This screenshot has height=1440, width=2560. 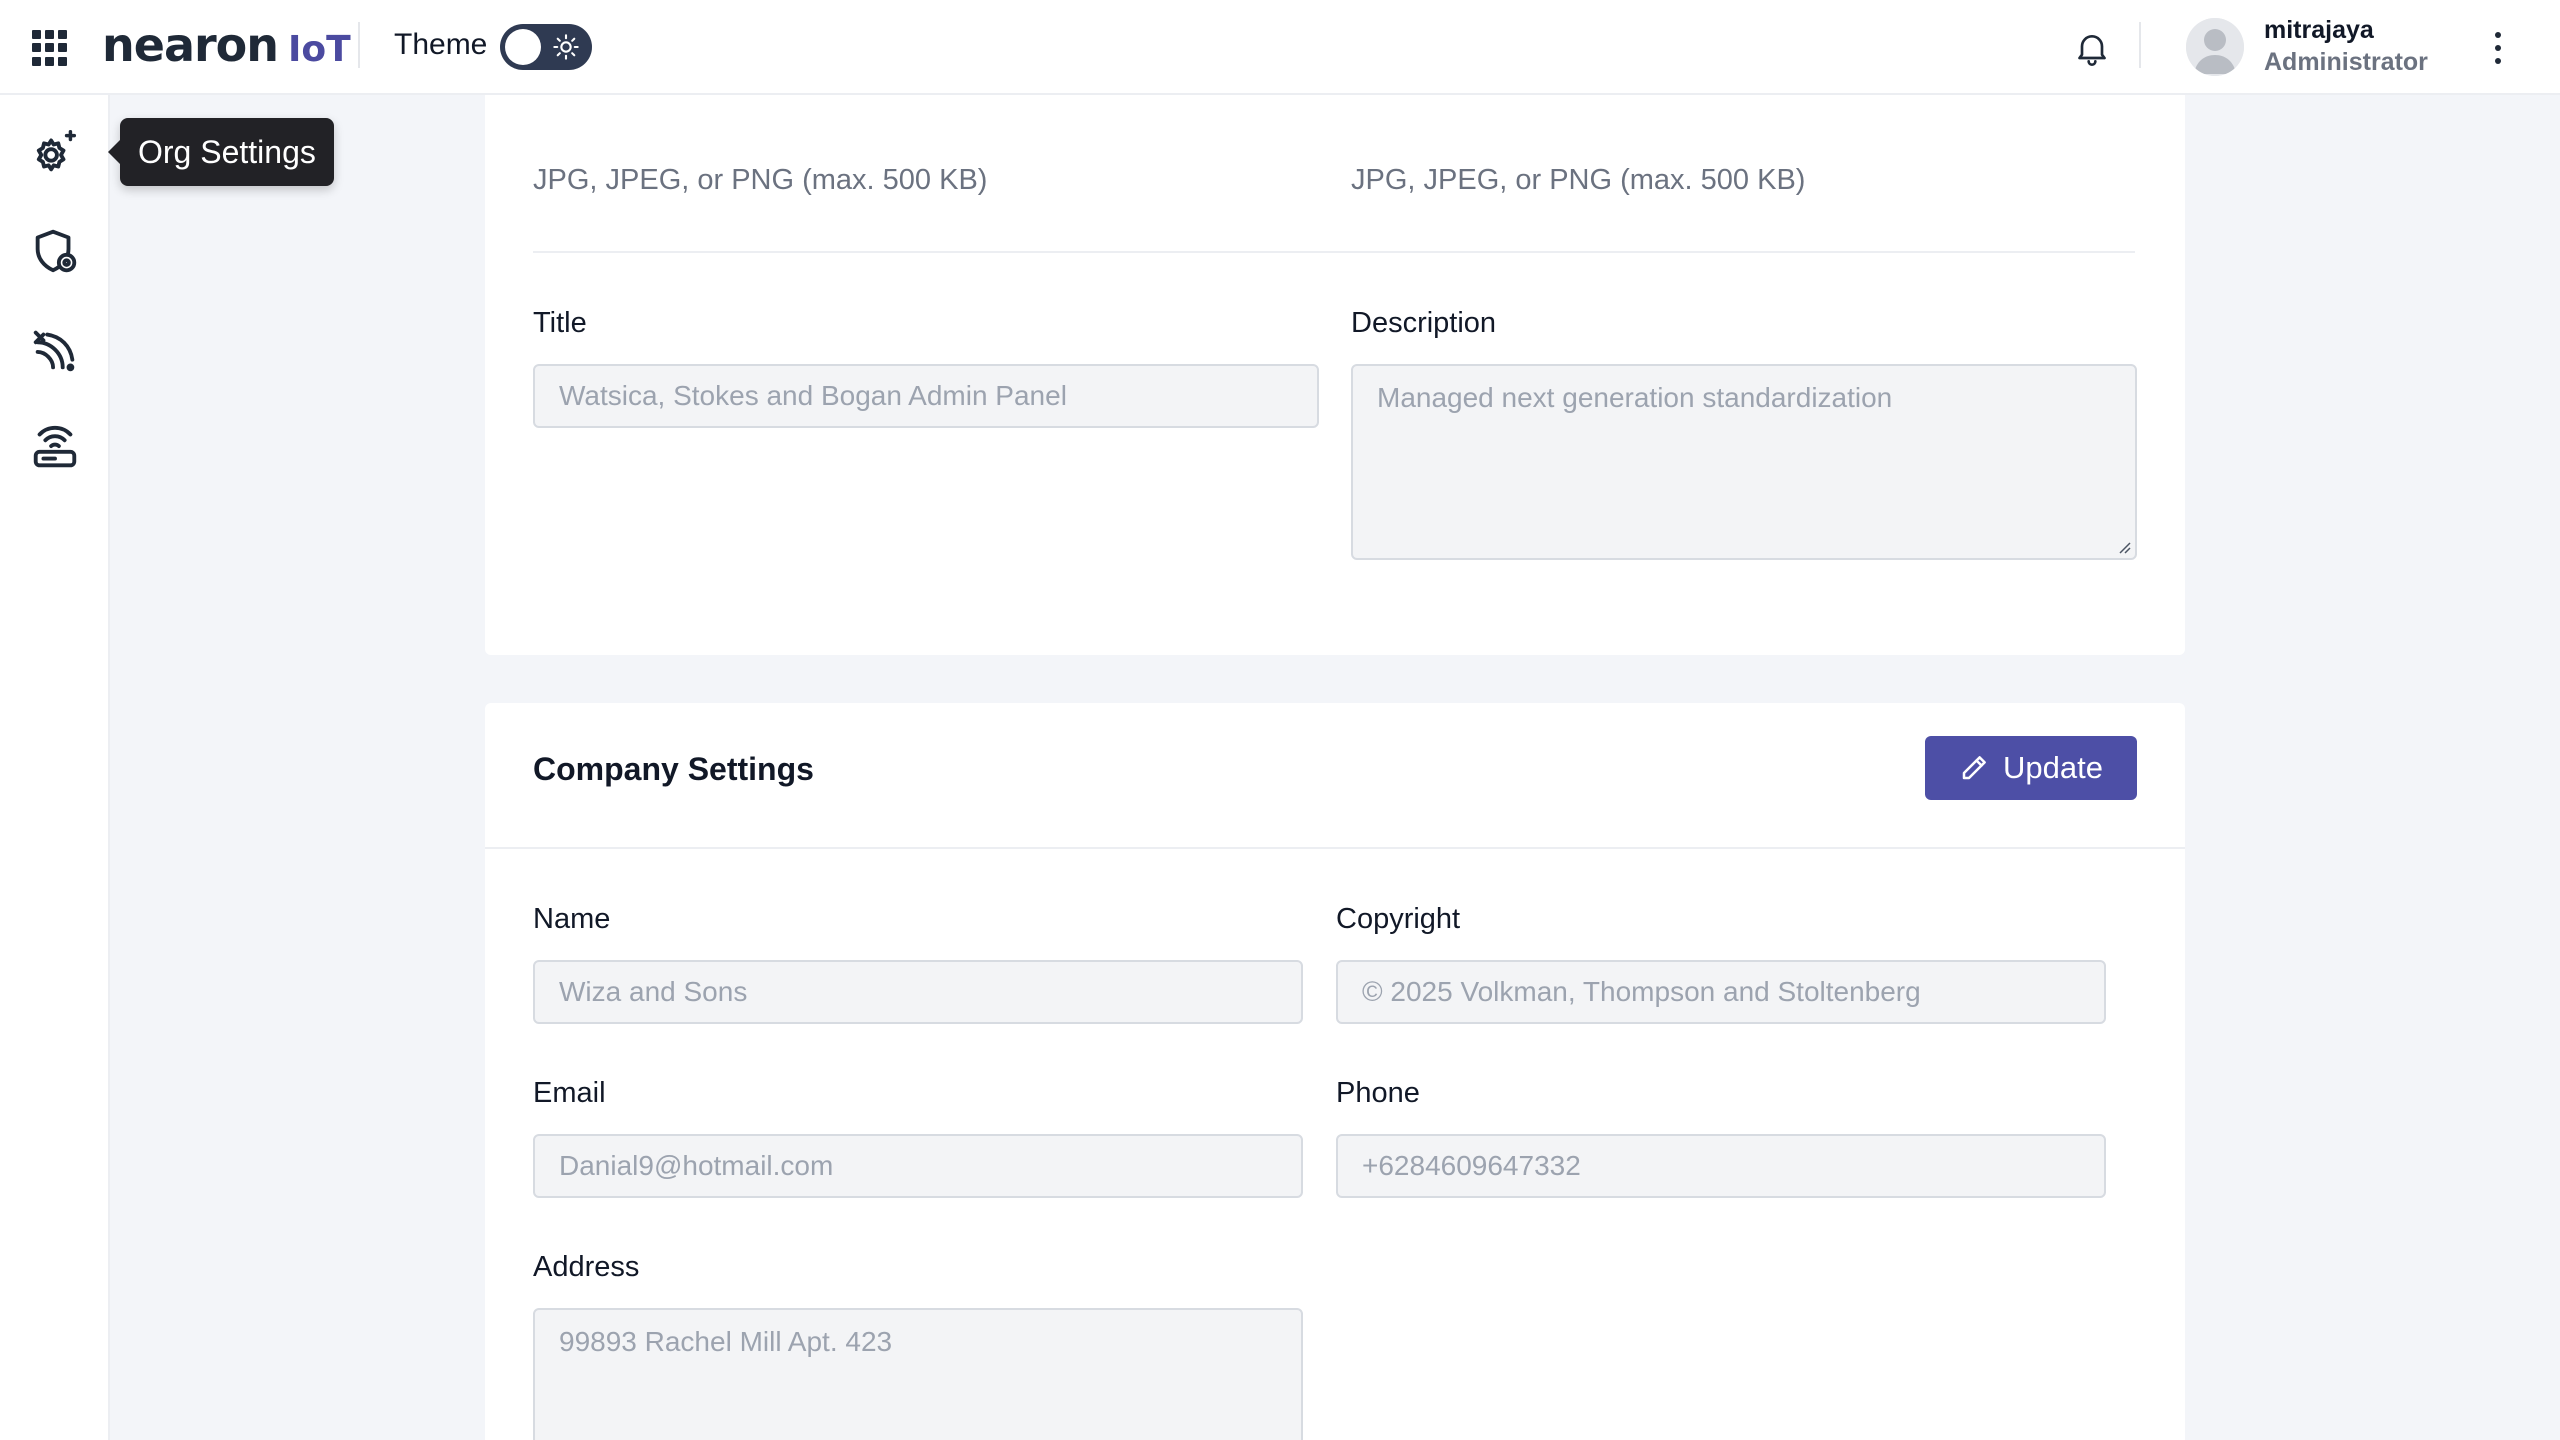 I want to click on description-label: Description, so click(x=1424, y=323).